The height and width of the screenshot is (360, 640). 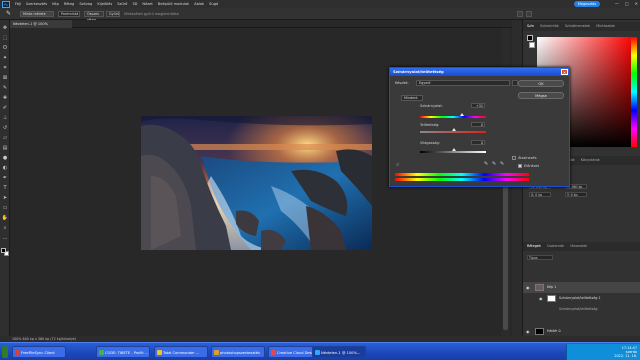 I want to click on preset-select: Egyedi, so click(x=463, y=83).